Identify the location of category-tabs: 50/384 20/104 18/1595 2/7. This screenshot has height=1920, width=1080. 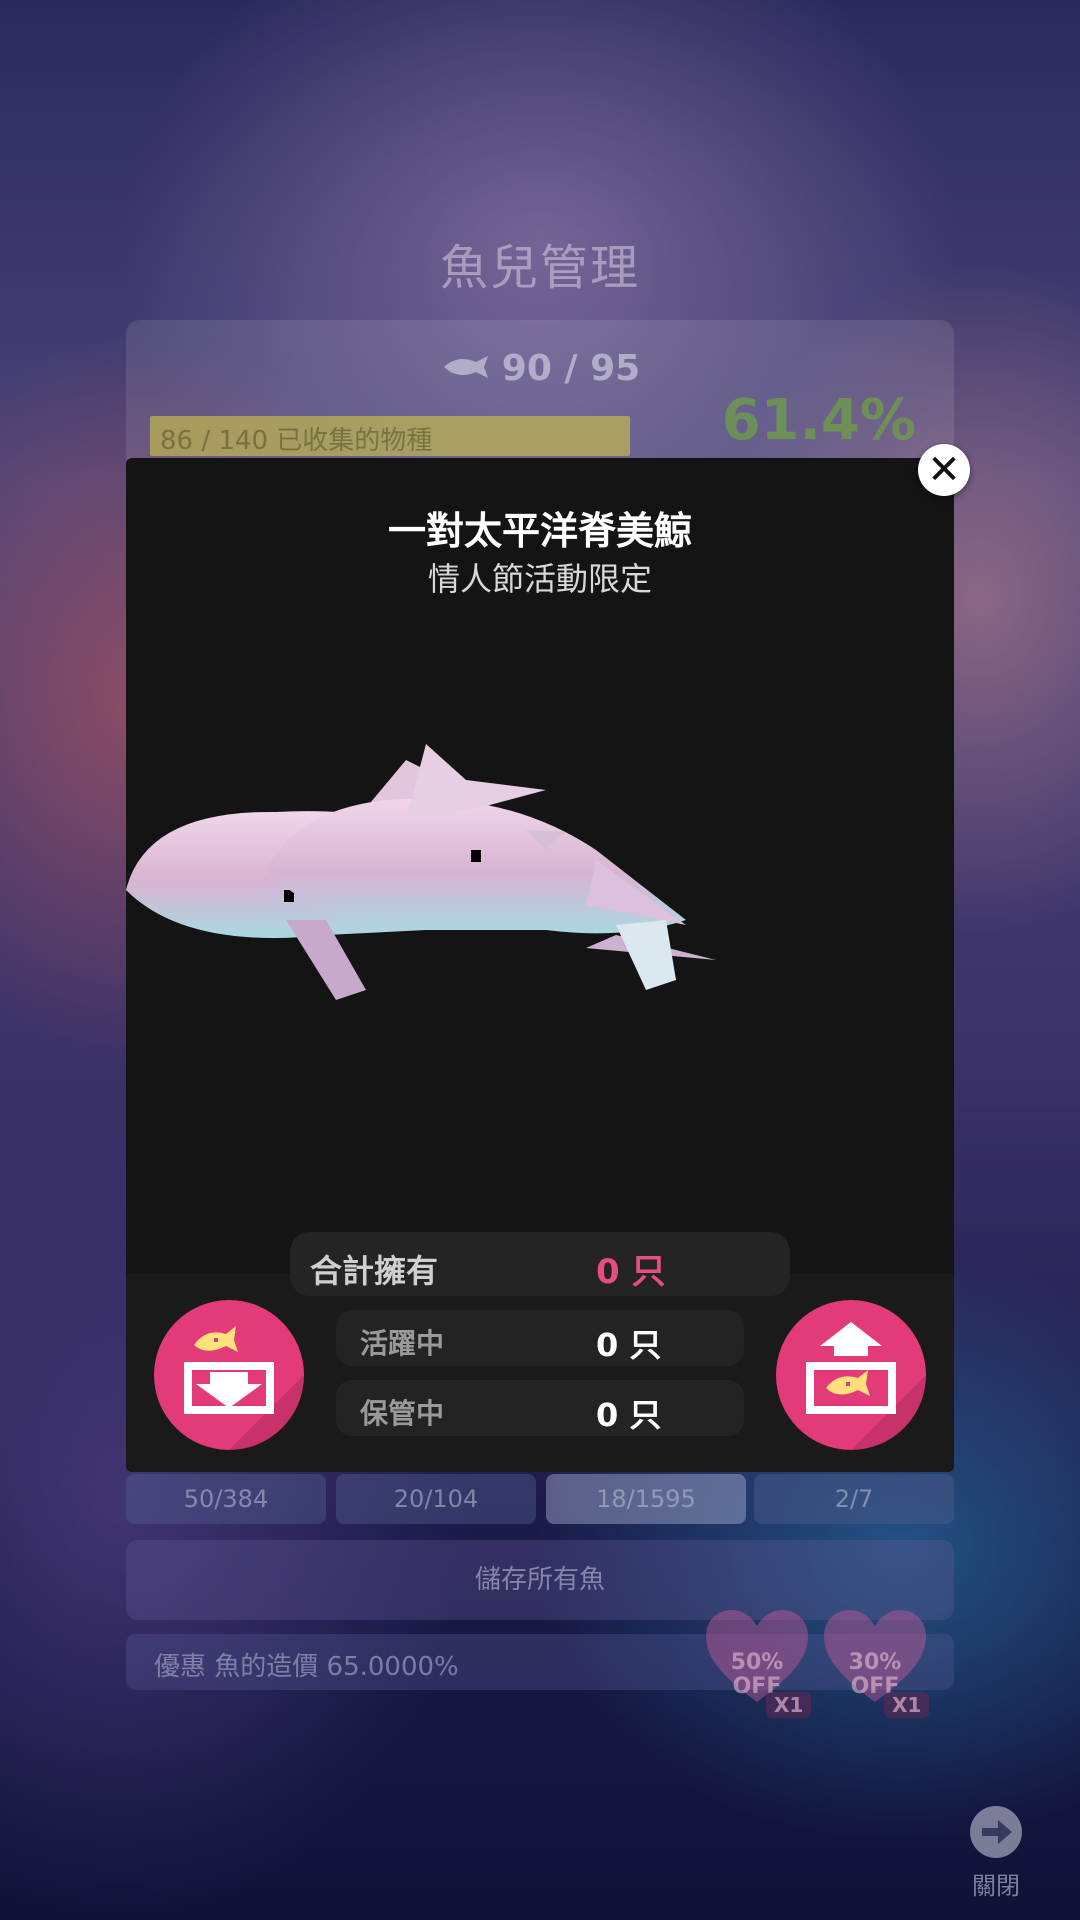
(540, 1499).